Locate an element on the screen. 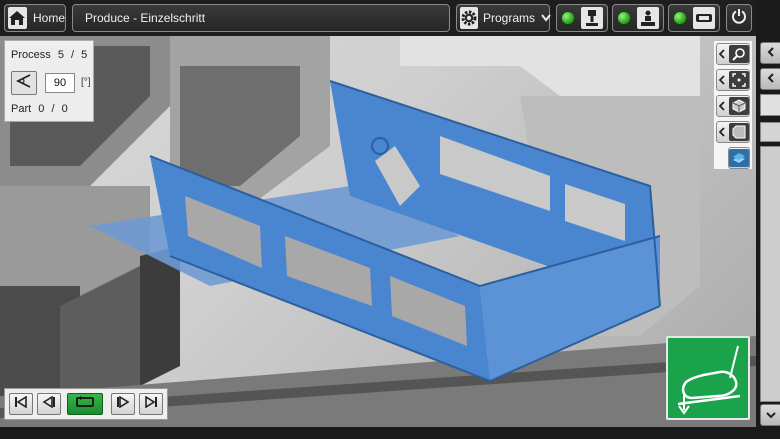  render-mode-button is located at coordinates (739, 158).